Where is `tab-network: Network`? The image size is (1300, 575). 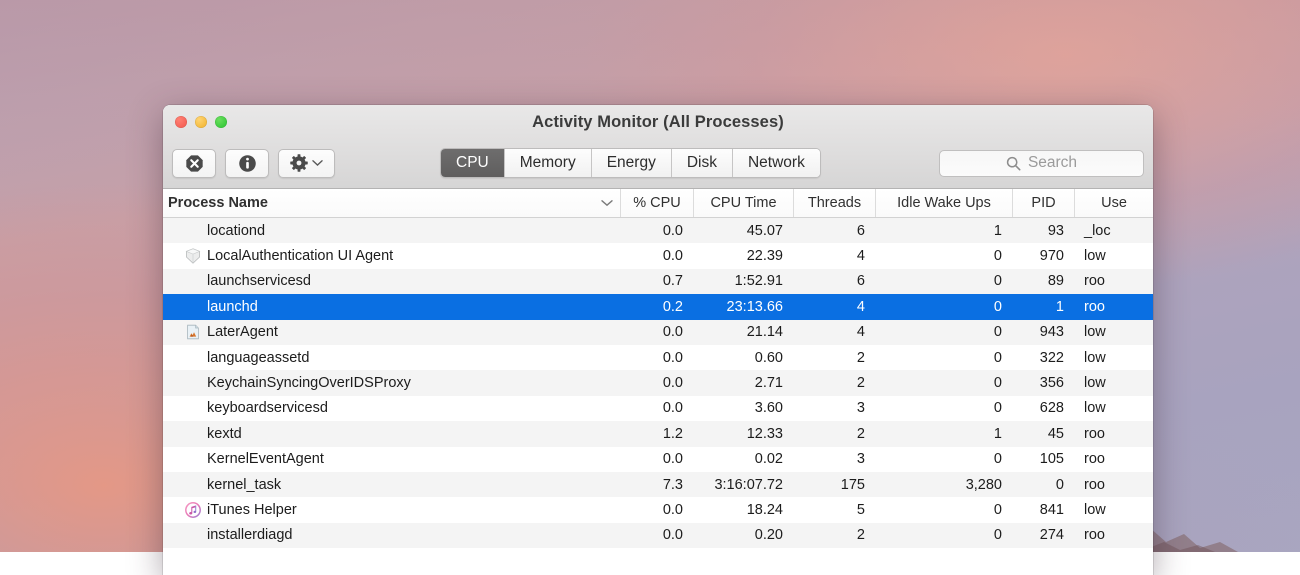
tab-network: Network is located at coordinates (776, 163).